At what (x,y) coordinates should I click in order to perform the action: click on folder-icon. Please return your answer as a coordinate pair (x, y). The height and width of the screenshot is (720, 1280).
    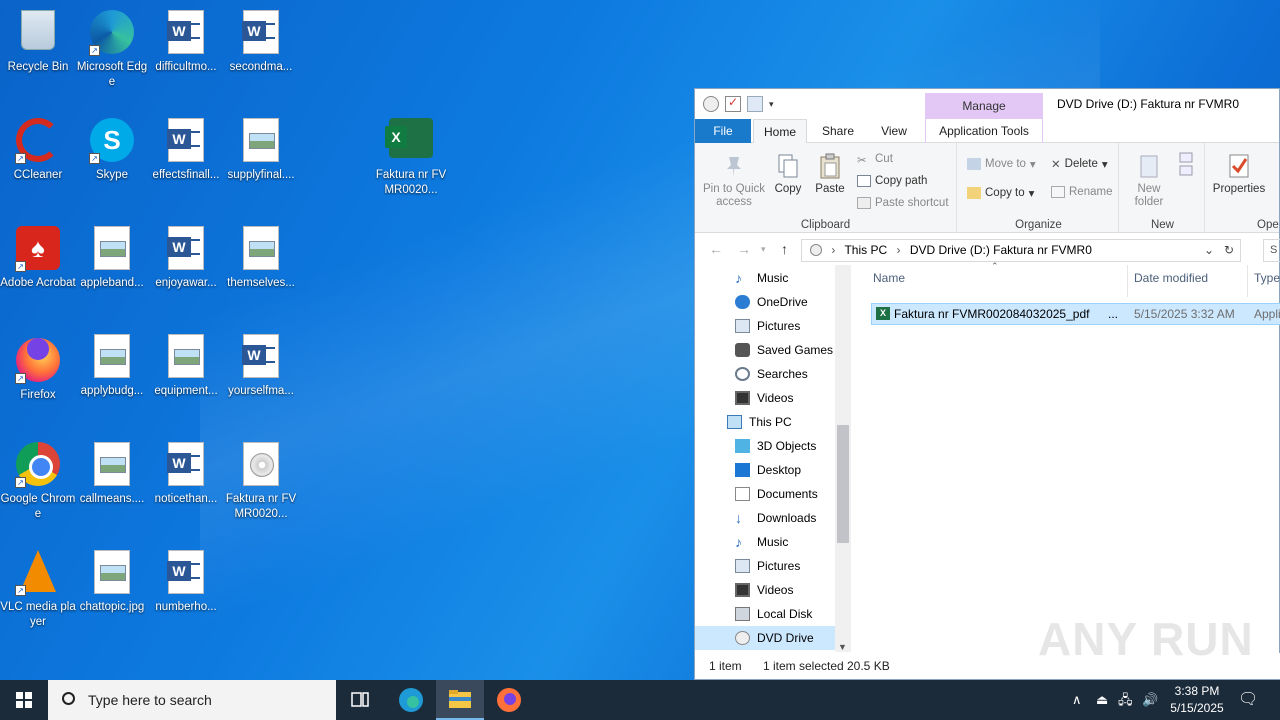
    Looking at the image, I should click on (460, 699).